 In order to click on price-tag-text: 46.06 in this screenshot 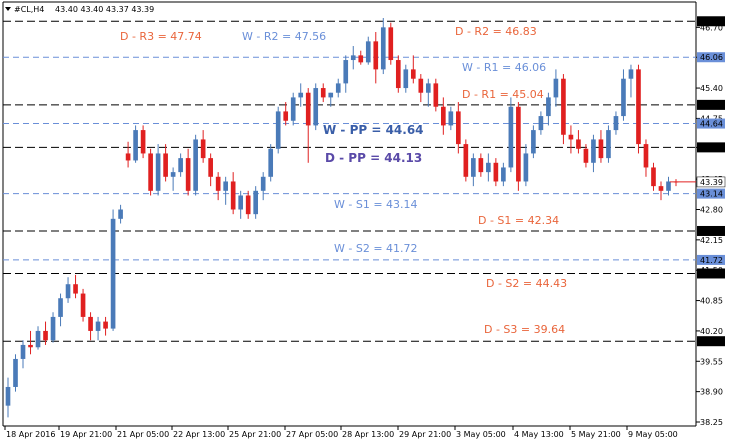, I will do `click(711, 57)`.